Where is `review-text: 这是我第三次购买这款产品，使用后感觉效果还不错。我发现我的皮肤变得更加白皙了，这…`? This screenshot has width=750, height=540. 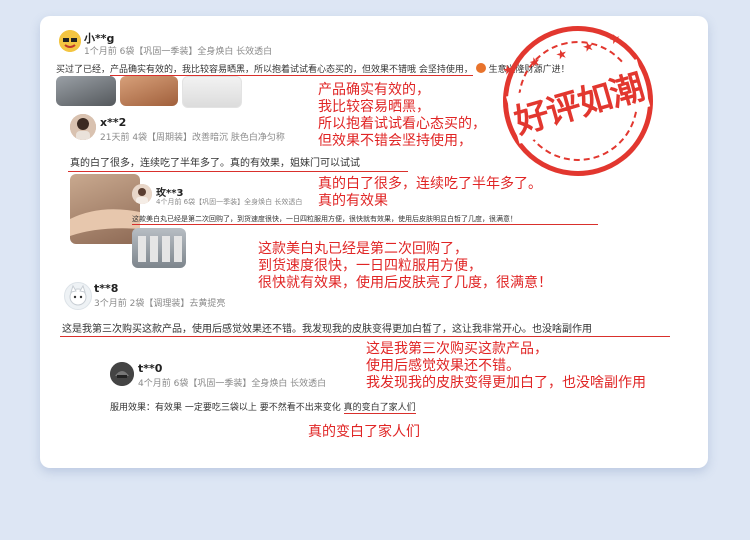 review-text: 这是我第三次购买这款产品，使用后感觉效果还不错。我发现我的皮肤变得更加白皙了，这… is located at coordinates (327, 329).